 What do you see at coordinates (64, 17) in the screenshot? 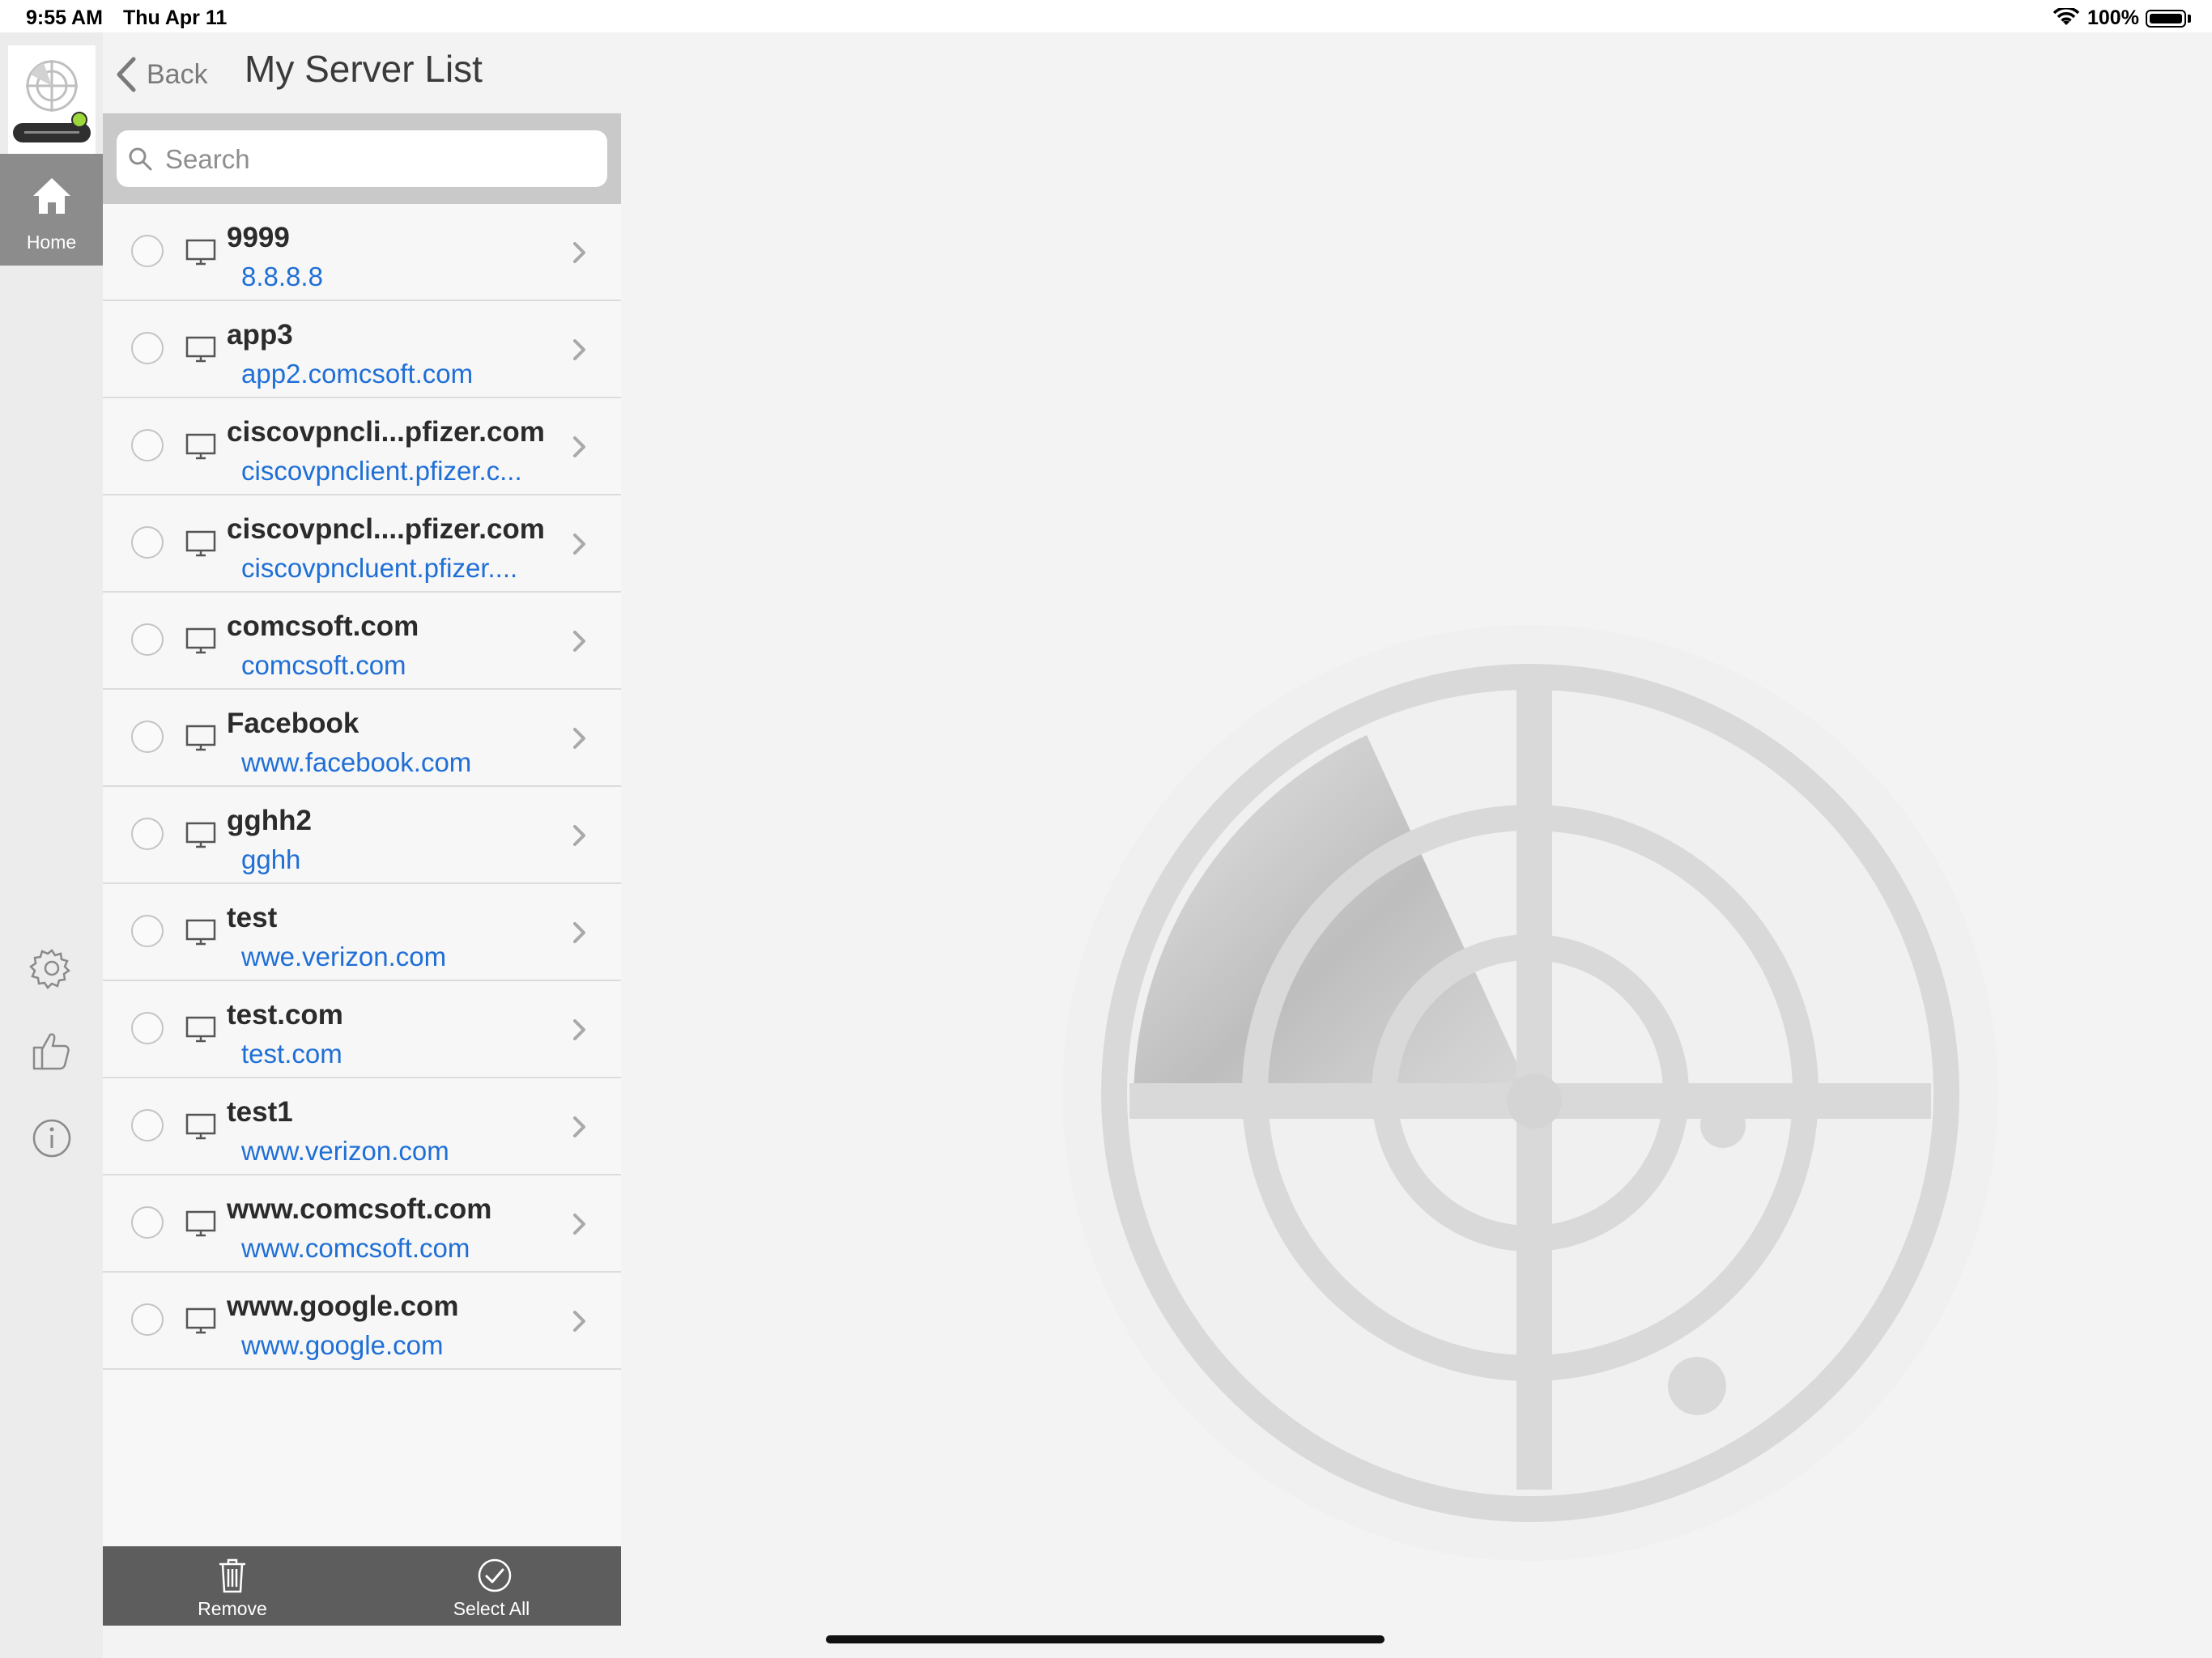
I see `status-time: 9:55 AM` at bounding box center [64, 17].